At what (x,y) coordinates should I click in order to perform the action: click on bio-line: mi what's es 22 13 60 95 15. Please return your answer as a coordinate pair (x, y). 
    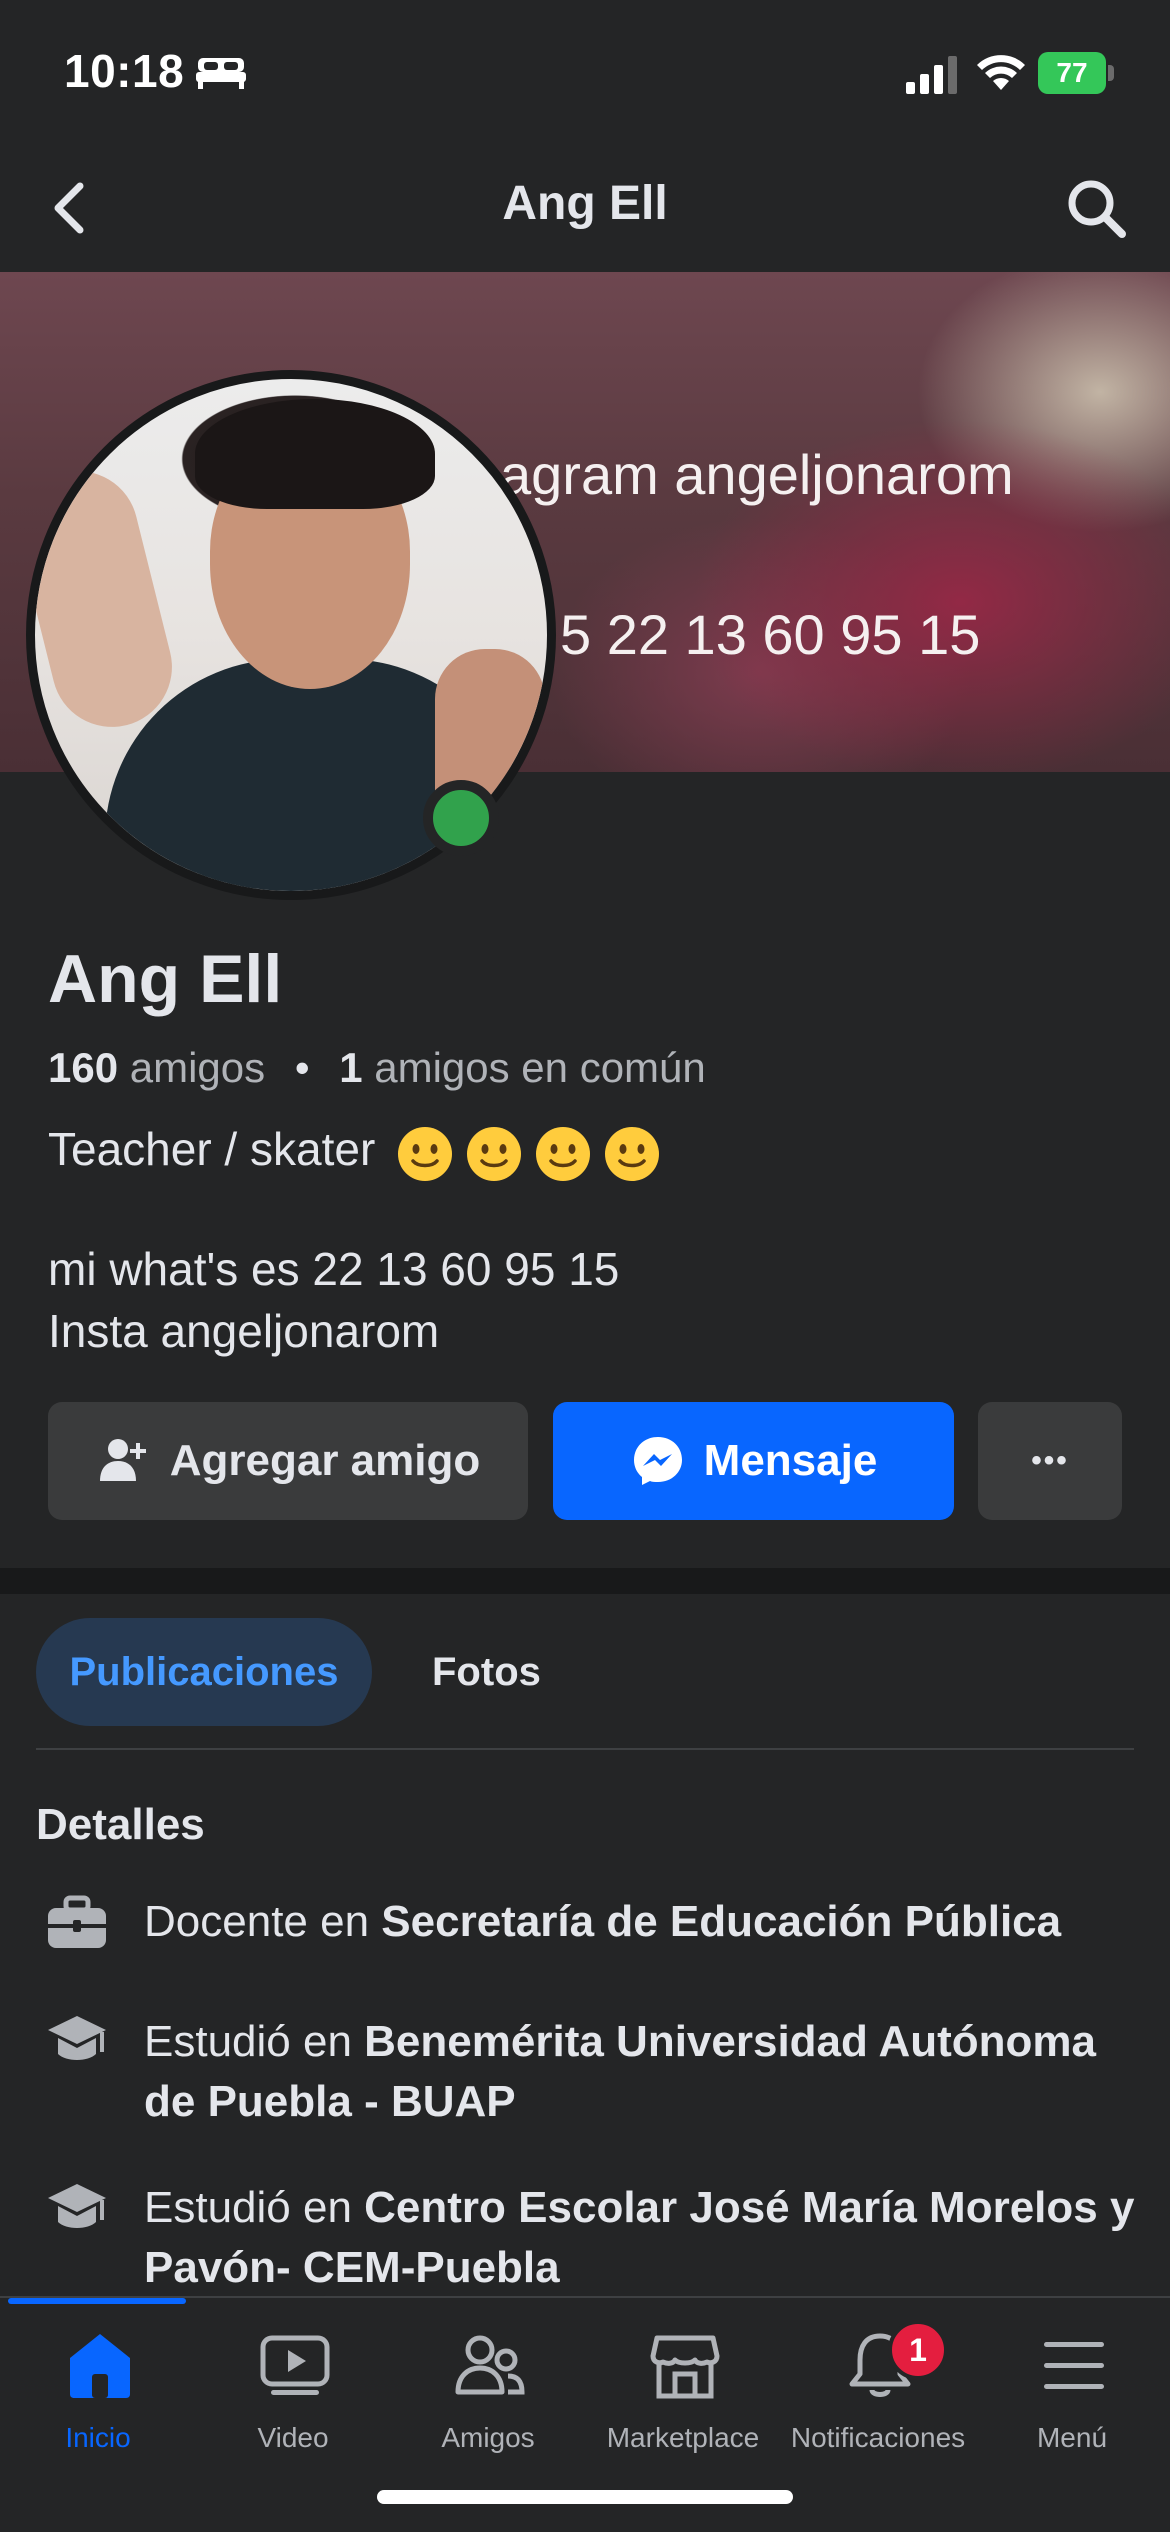
    Looking at the image, I should click on (334, 1269).